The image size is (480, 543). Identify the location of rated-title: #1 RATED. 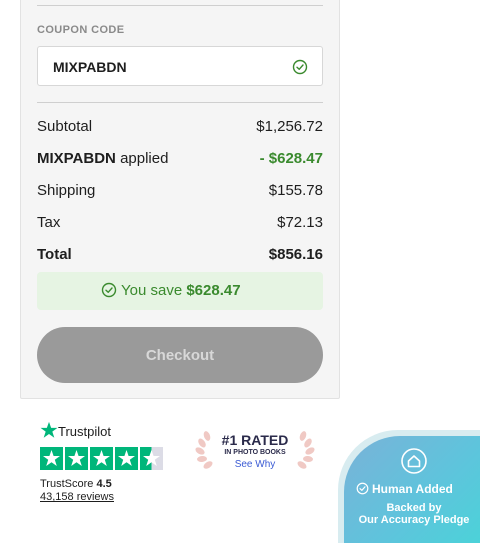
(255, 440).